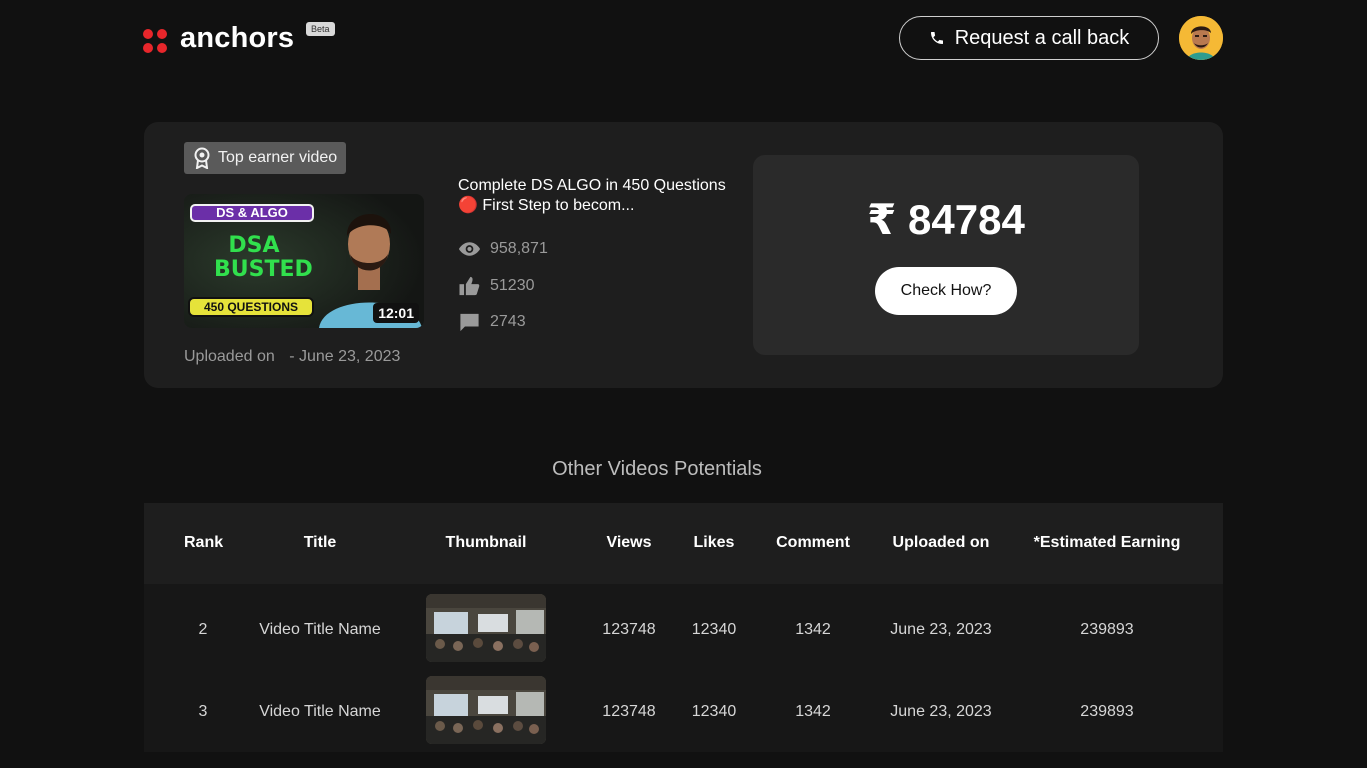 This screenshot has height=768, width=1367. I want to click on earning-amount: ₹ 84784, so click(946, 219).